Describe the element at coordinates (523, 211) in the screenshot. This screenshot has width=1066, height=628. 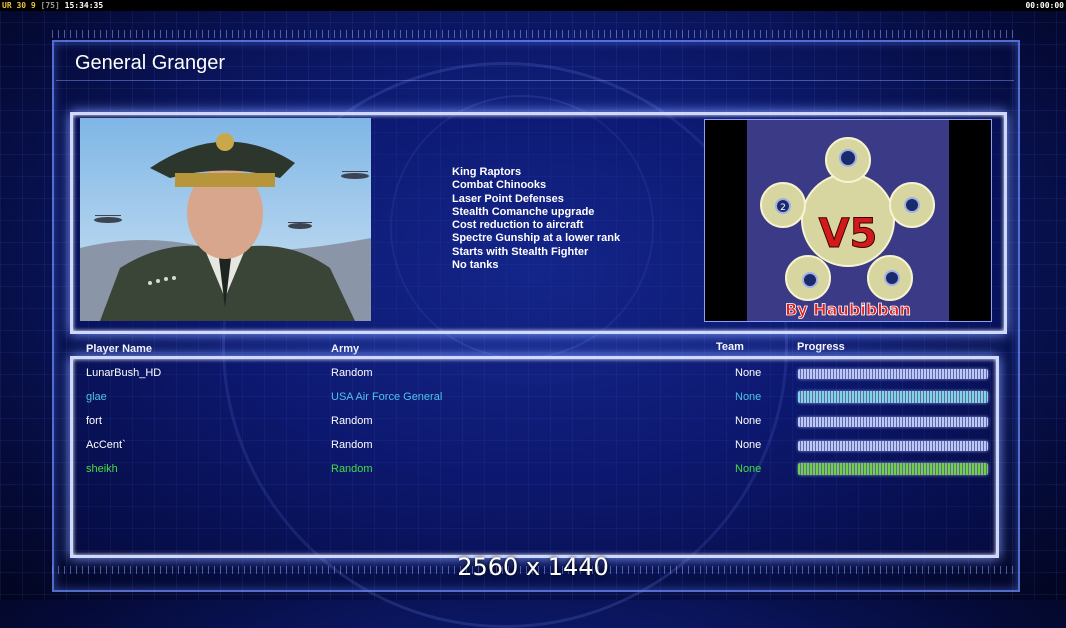
I see `feature-item: Stealth Comanche upgrade` at that location.